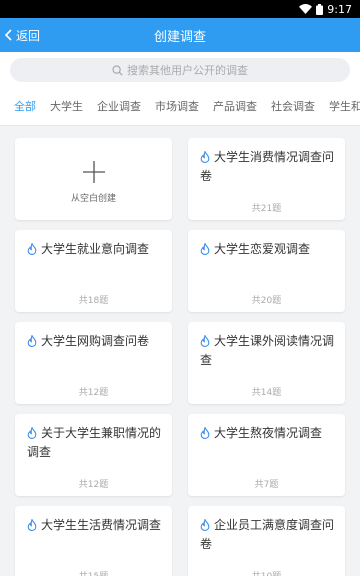 The image size is (360, 576). I want to click on app-bar: 返回 创建调查, so click(180, 35).